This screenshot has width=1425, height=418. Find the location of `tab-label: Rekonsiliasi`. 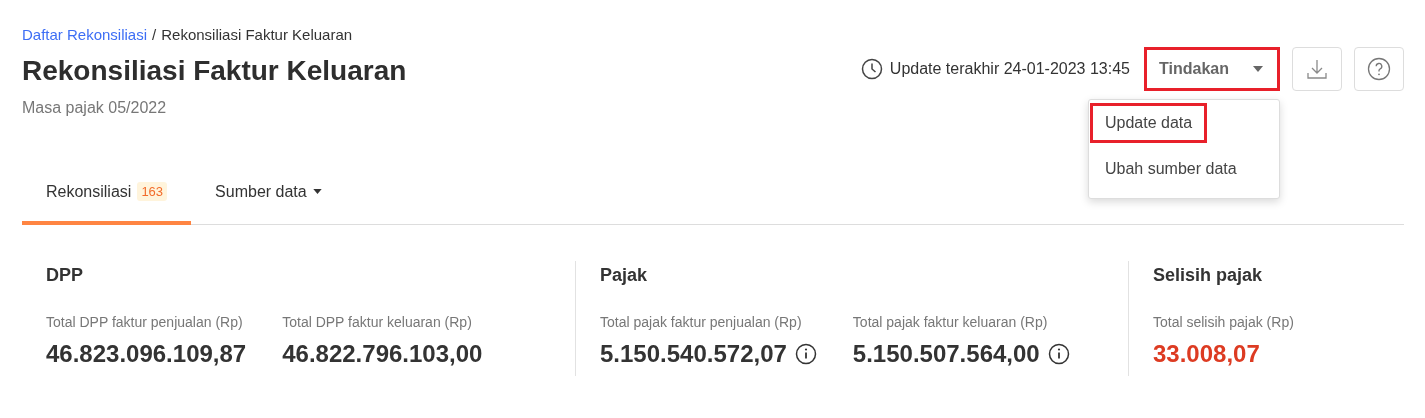

tab-label: Rekonsiliasi is located at coordinates (89, 191).